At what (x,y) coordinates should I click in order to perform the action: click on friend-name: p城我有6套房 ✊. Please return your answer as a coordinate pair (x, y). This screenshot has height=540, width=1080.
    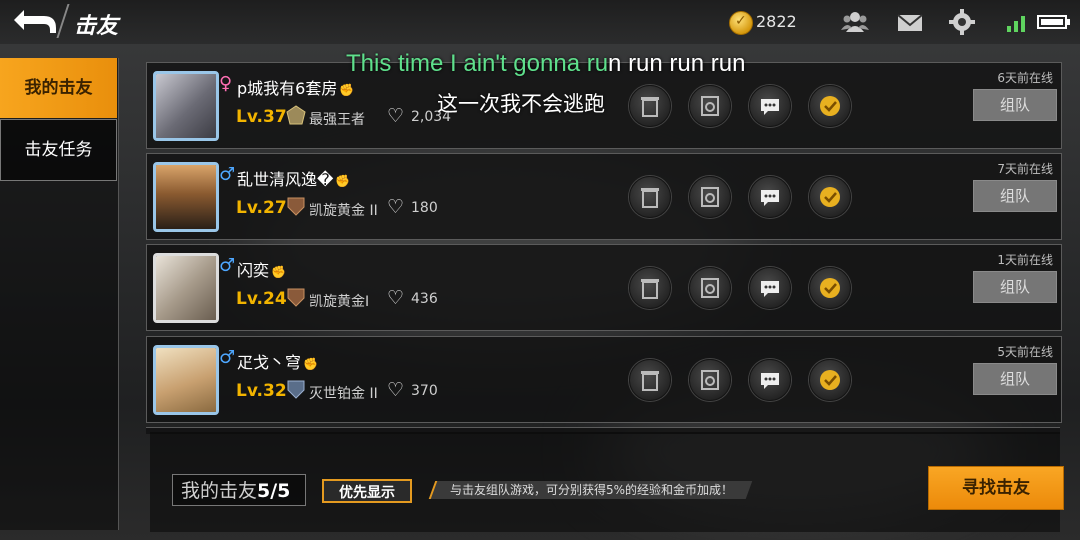
    Looking at the image, I should click on (296, 88).